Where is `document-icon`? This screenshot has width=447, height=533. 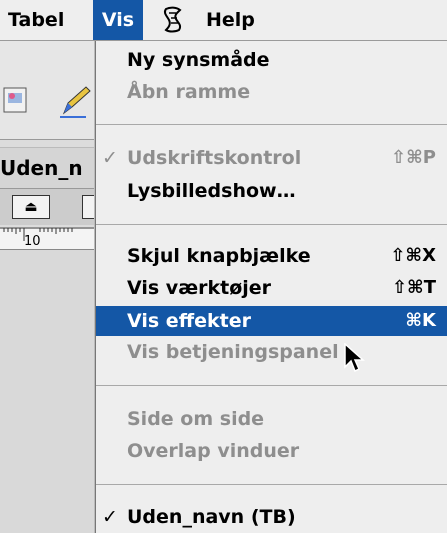 document-icon is located at coordinates (16, 100).